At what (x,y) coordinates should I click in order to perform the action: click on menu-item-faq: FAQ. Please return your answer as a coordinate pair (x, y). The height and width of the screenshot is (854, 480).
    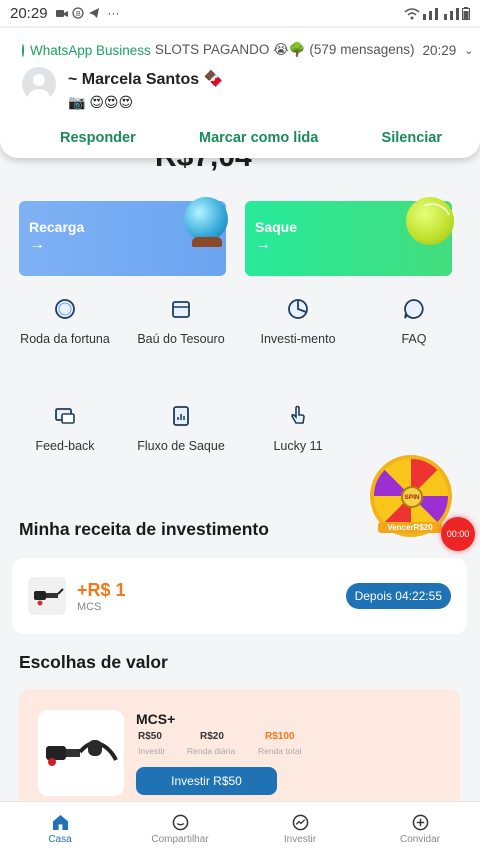
    Looking at the image, I should click on (414, 321).